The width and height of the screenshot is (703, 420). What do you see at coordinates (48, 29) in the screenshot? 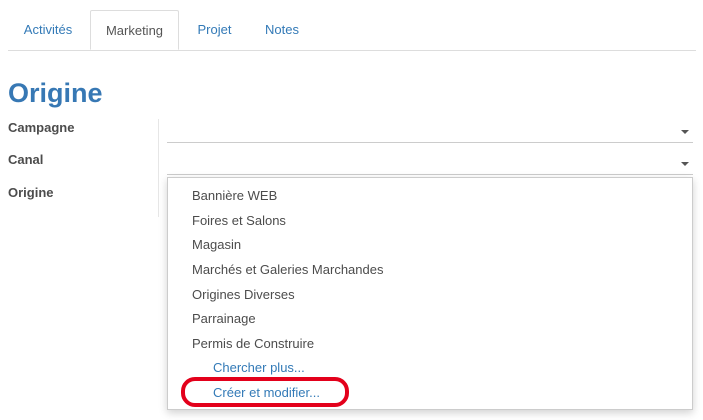
I see `tab-activites: Activités` at bounding box center [48, 29].